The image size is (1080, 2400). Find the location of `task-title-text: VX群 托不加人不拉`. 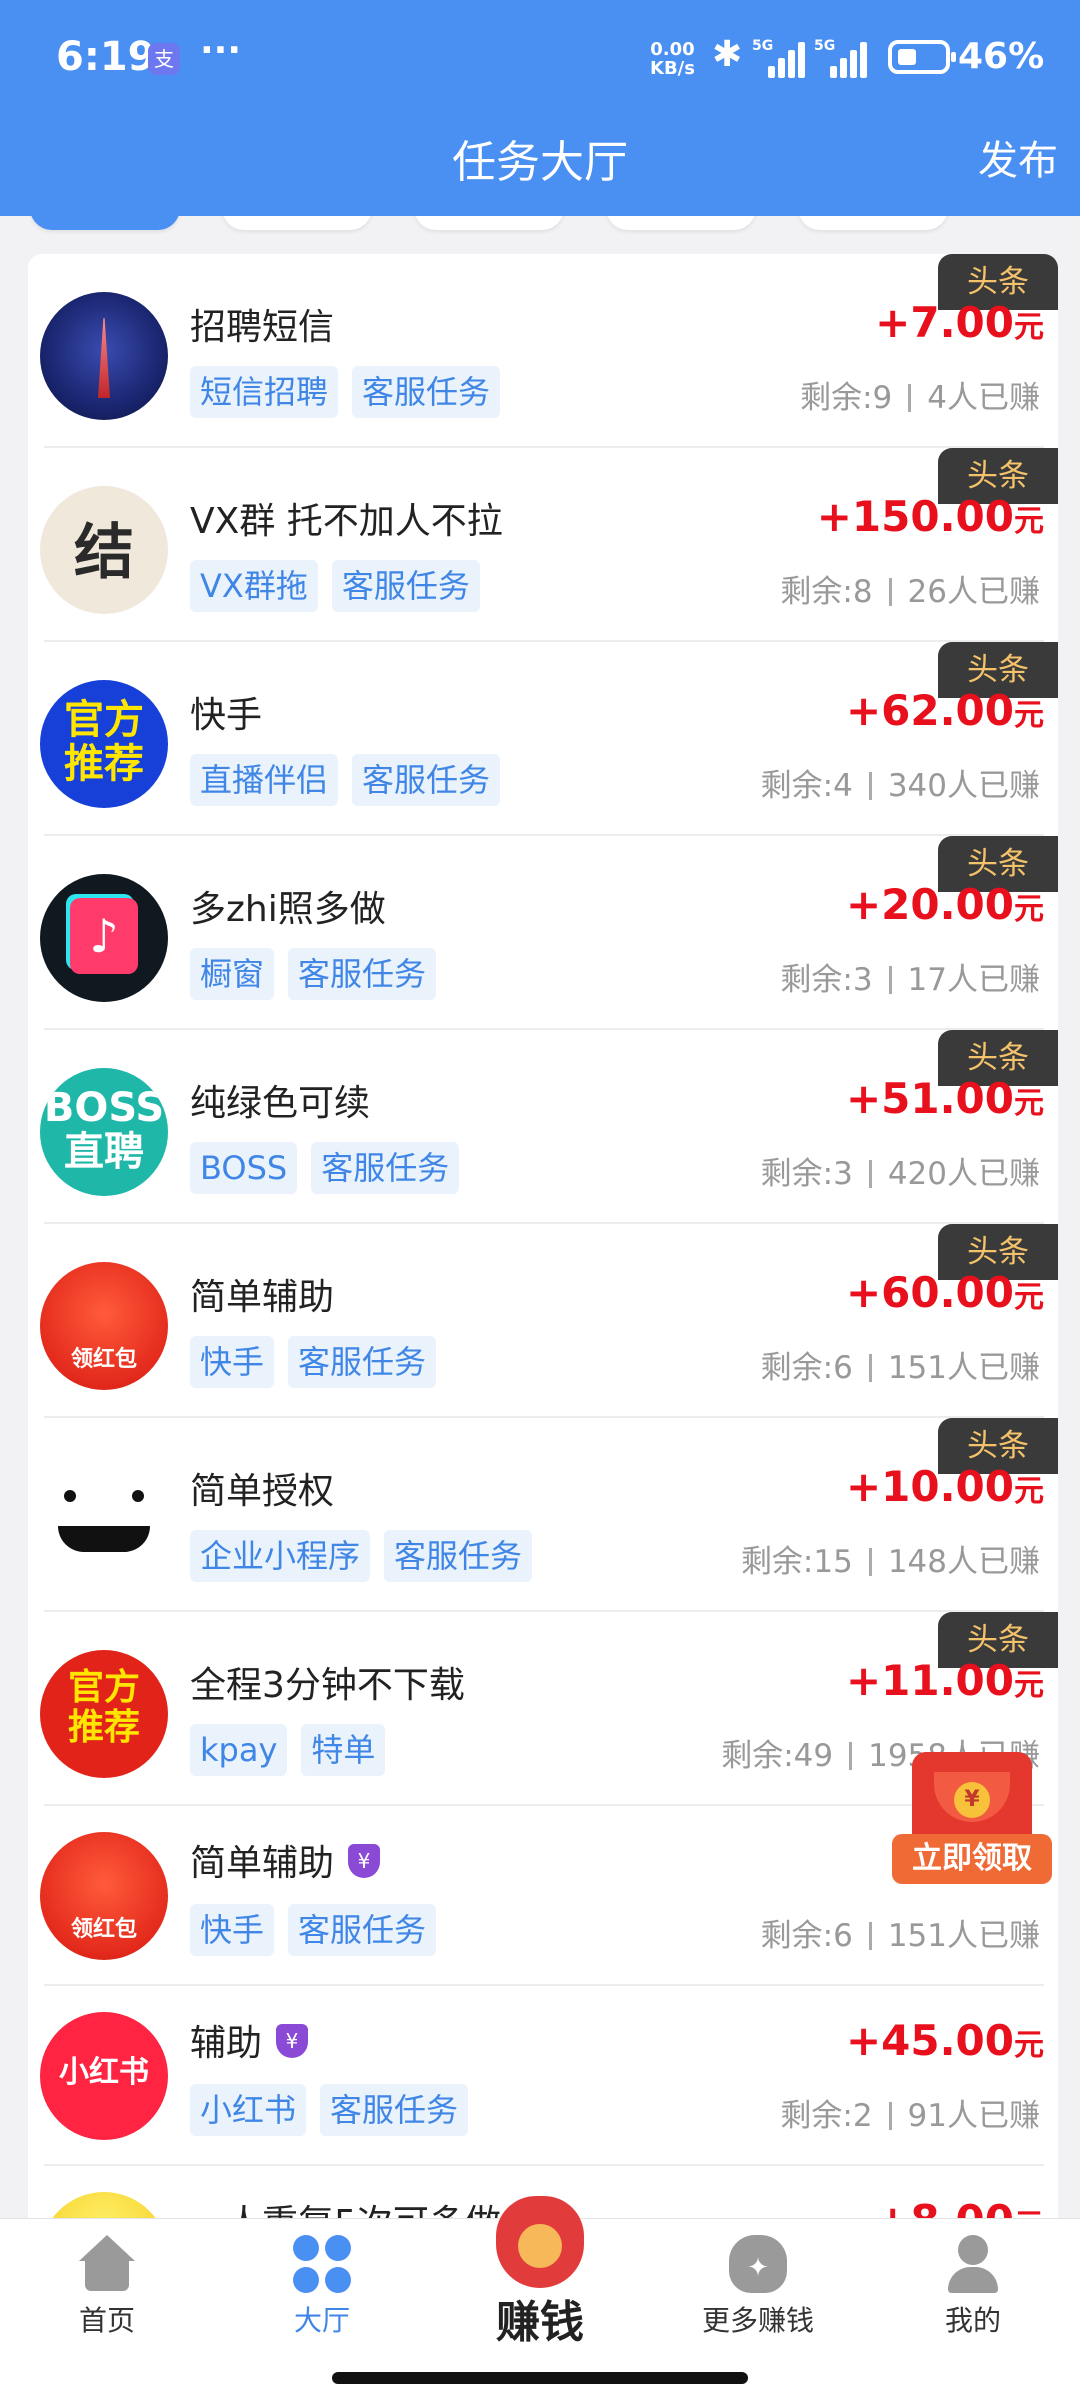

task-title-text: VX群 托不加人不拉 is located at coordinates (346, 521).